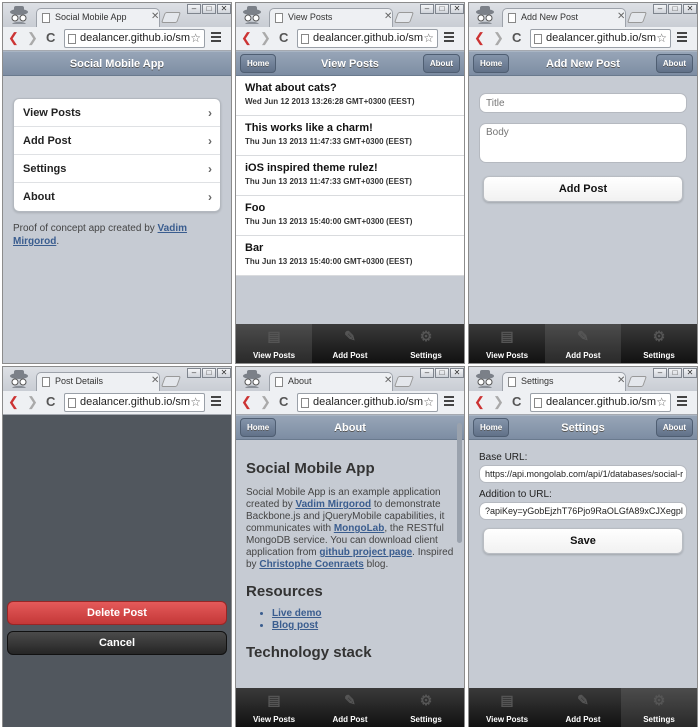 Image resolution: width=700 pixels, height=727 pixels. Describe the element at coordinates (583, 541) in the screenshot. I see `save-button: Save` at that location.